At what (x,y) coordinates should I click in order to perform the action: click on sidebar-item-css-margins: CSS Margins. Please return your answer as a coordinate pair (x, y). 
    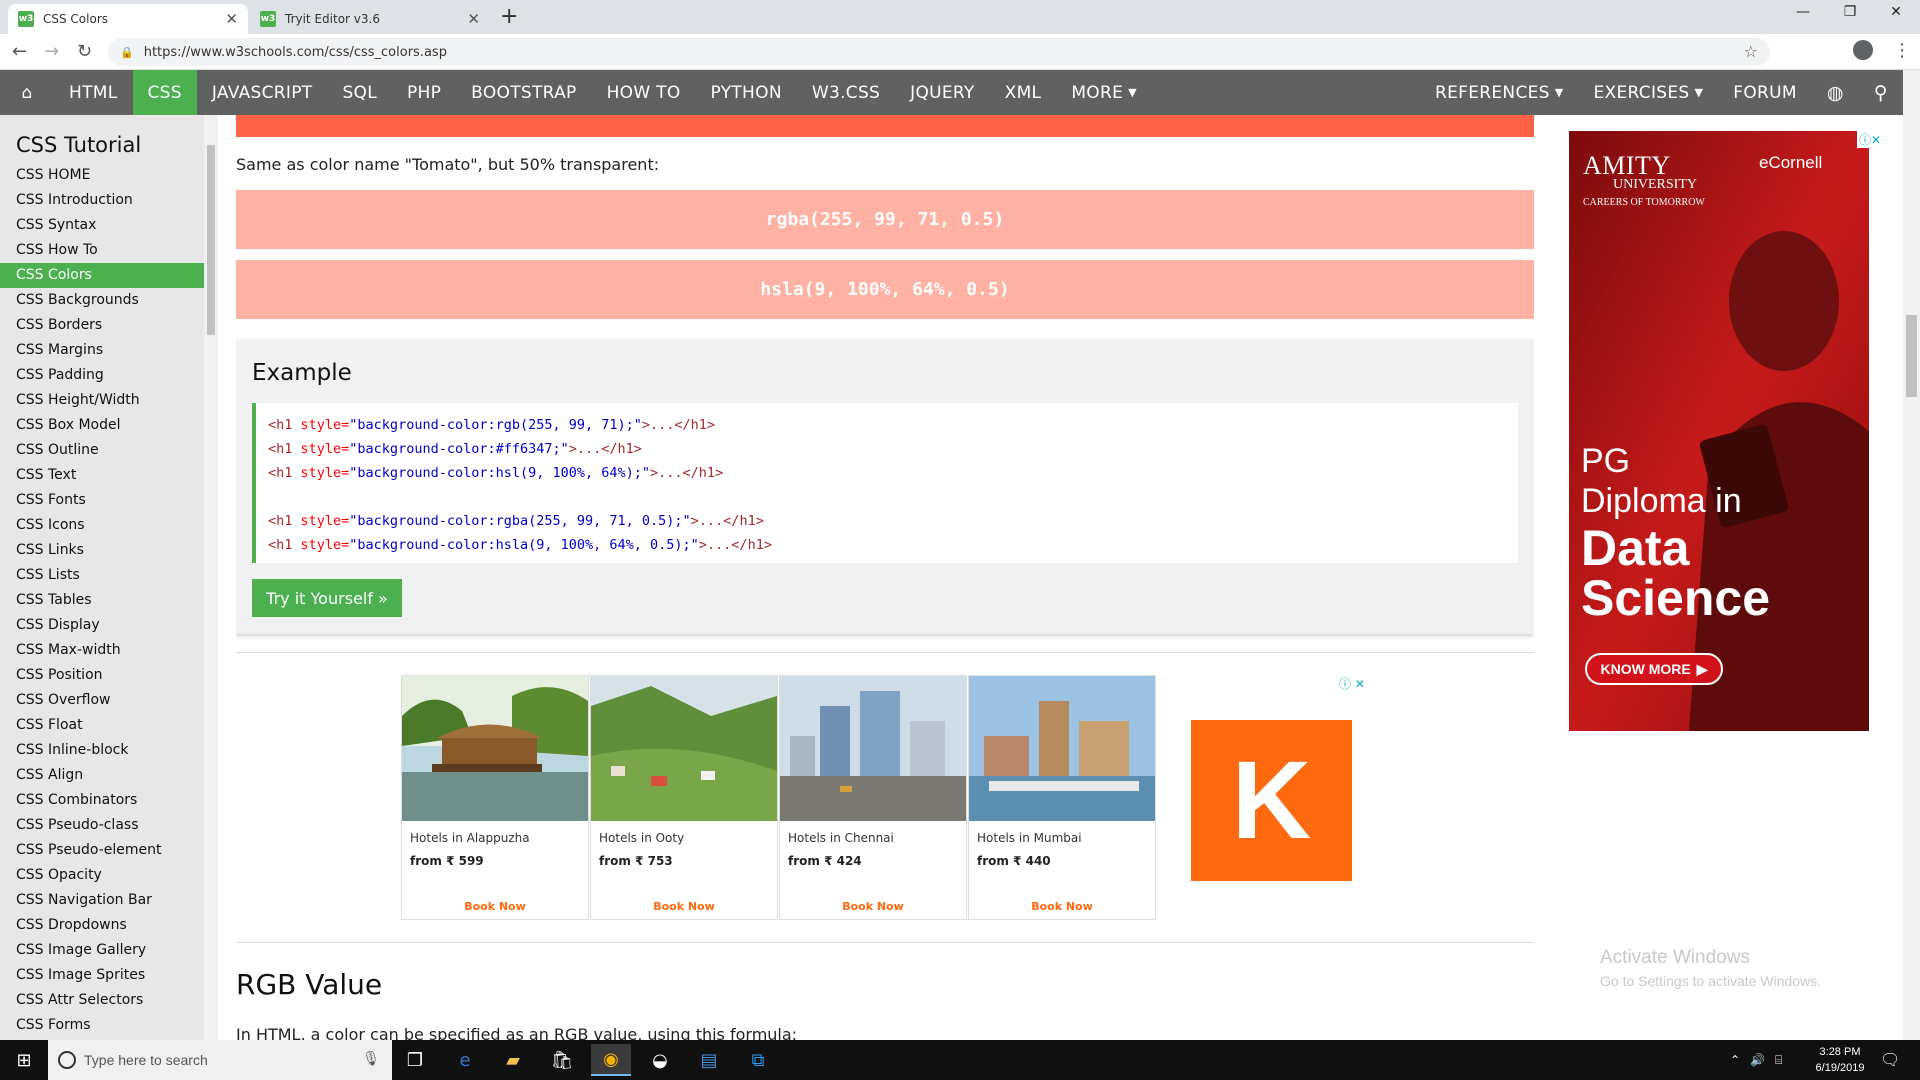
    Looking at the image, I should click on (102, 350).